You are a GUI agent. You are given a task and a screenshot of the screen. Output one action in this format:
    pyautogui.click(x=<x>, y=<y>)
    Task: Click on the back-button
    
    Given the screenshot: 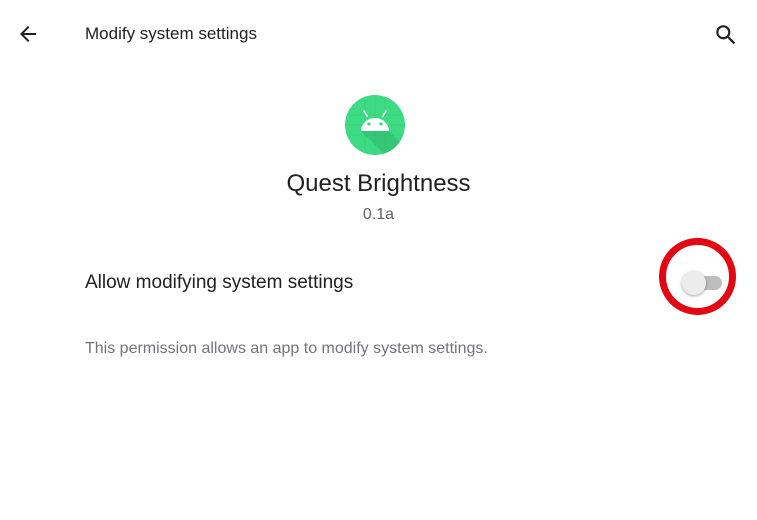 What is the action you would take?
    pyautogui.click(x=28, y=34)
    